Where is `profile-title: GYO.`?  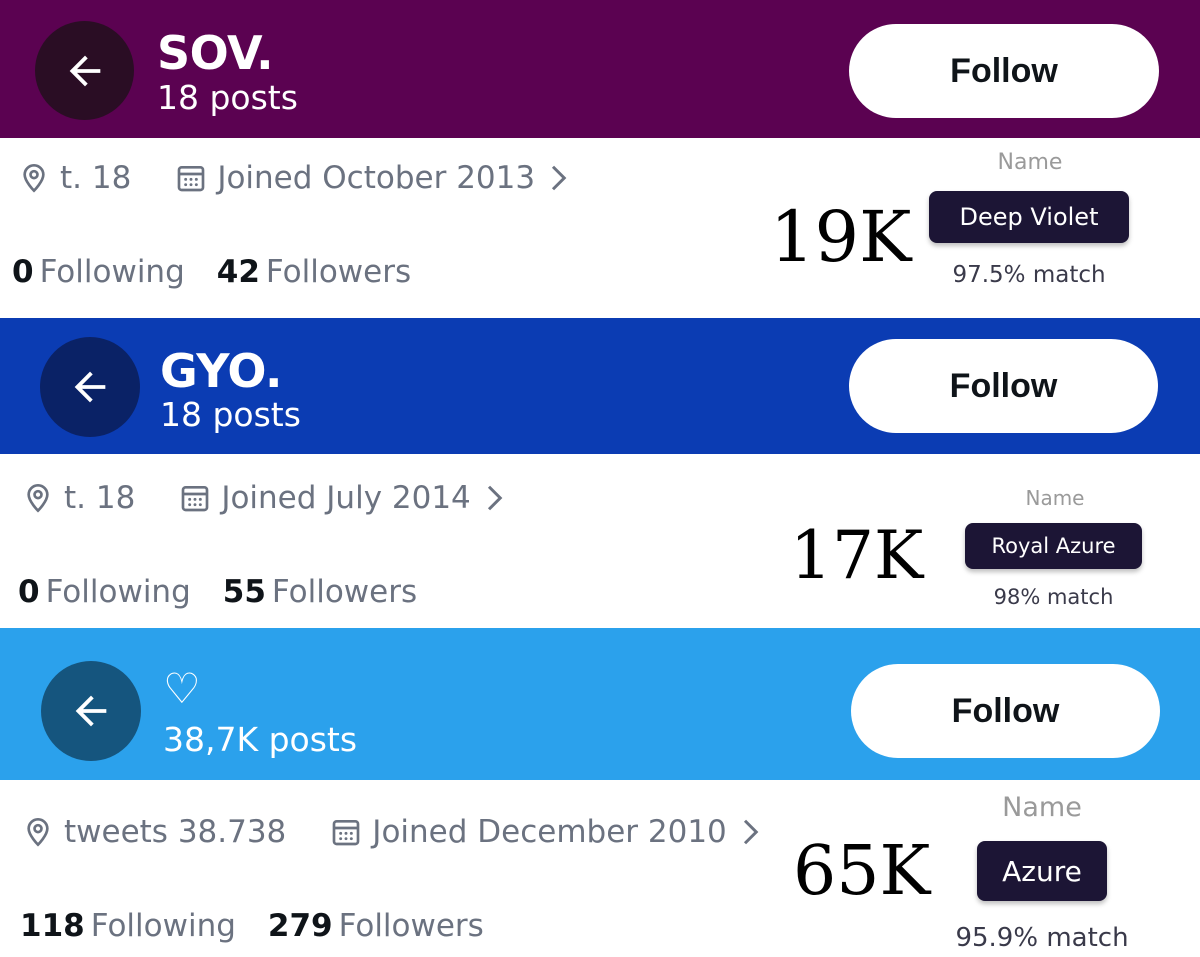 profile-title: GYO. is located at coordinates (221, 371).